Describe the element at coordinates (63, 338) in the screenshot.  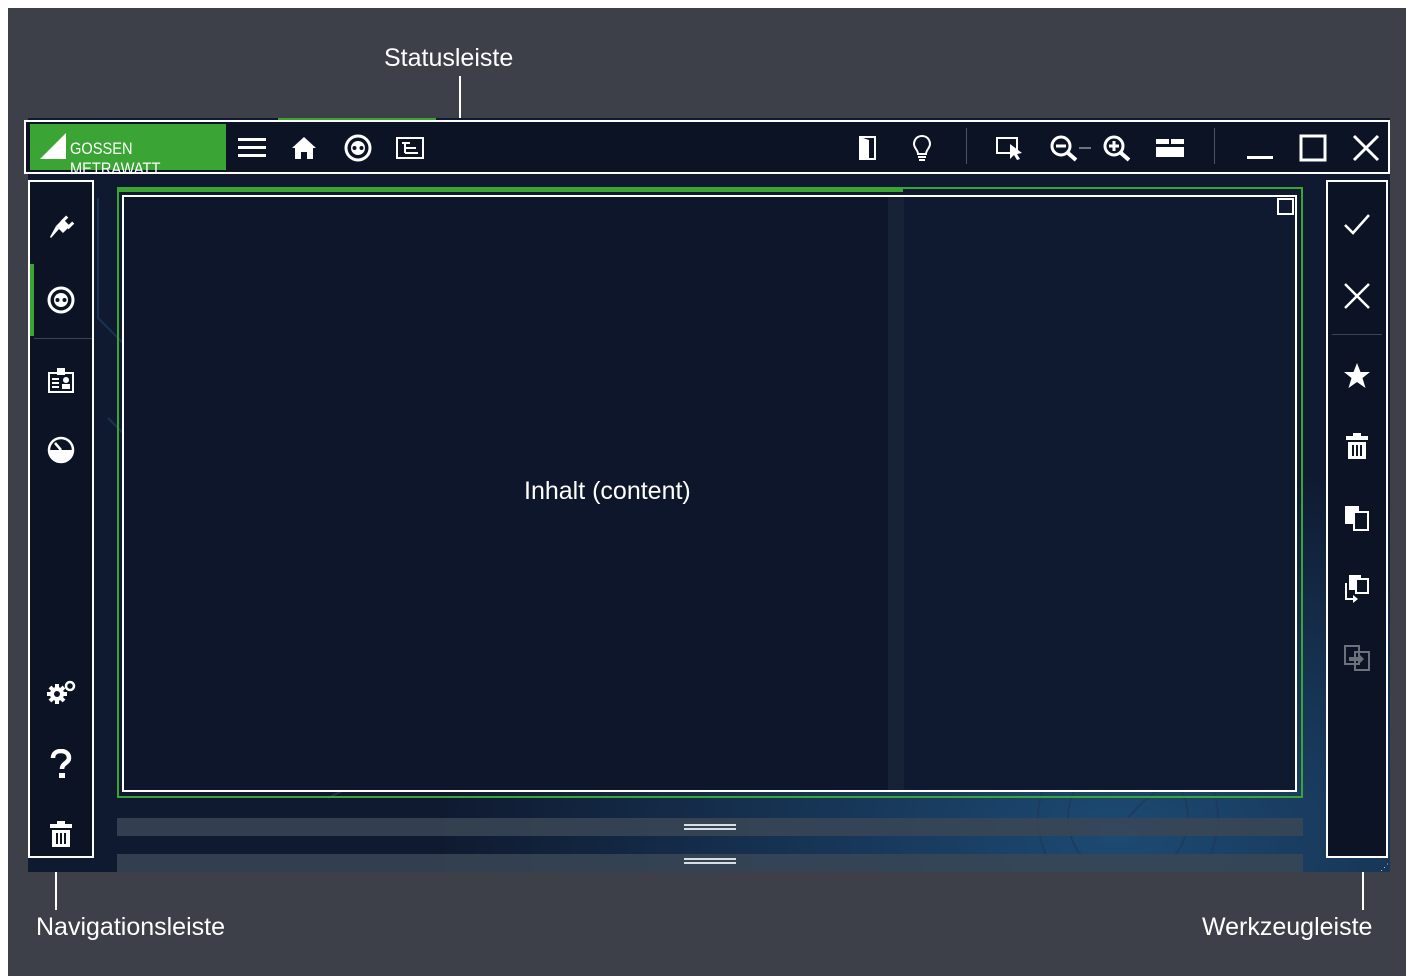
I see `nav-divider` at that location.